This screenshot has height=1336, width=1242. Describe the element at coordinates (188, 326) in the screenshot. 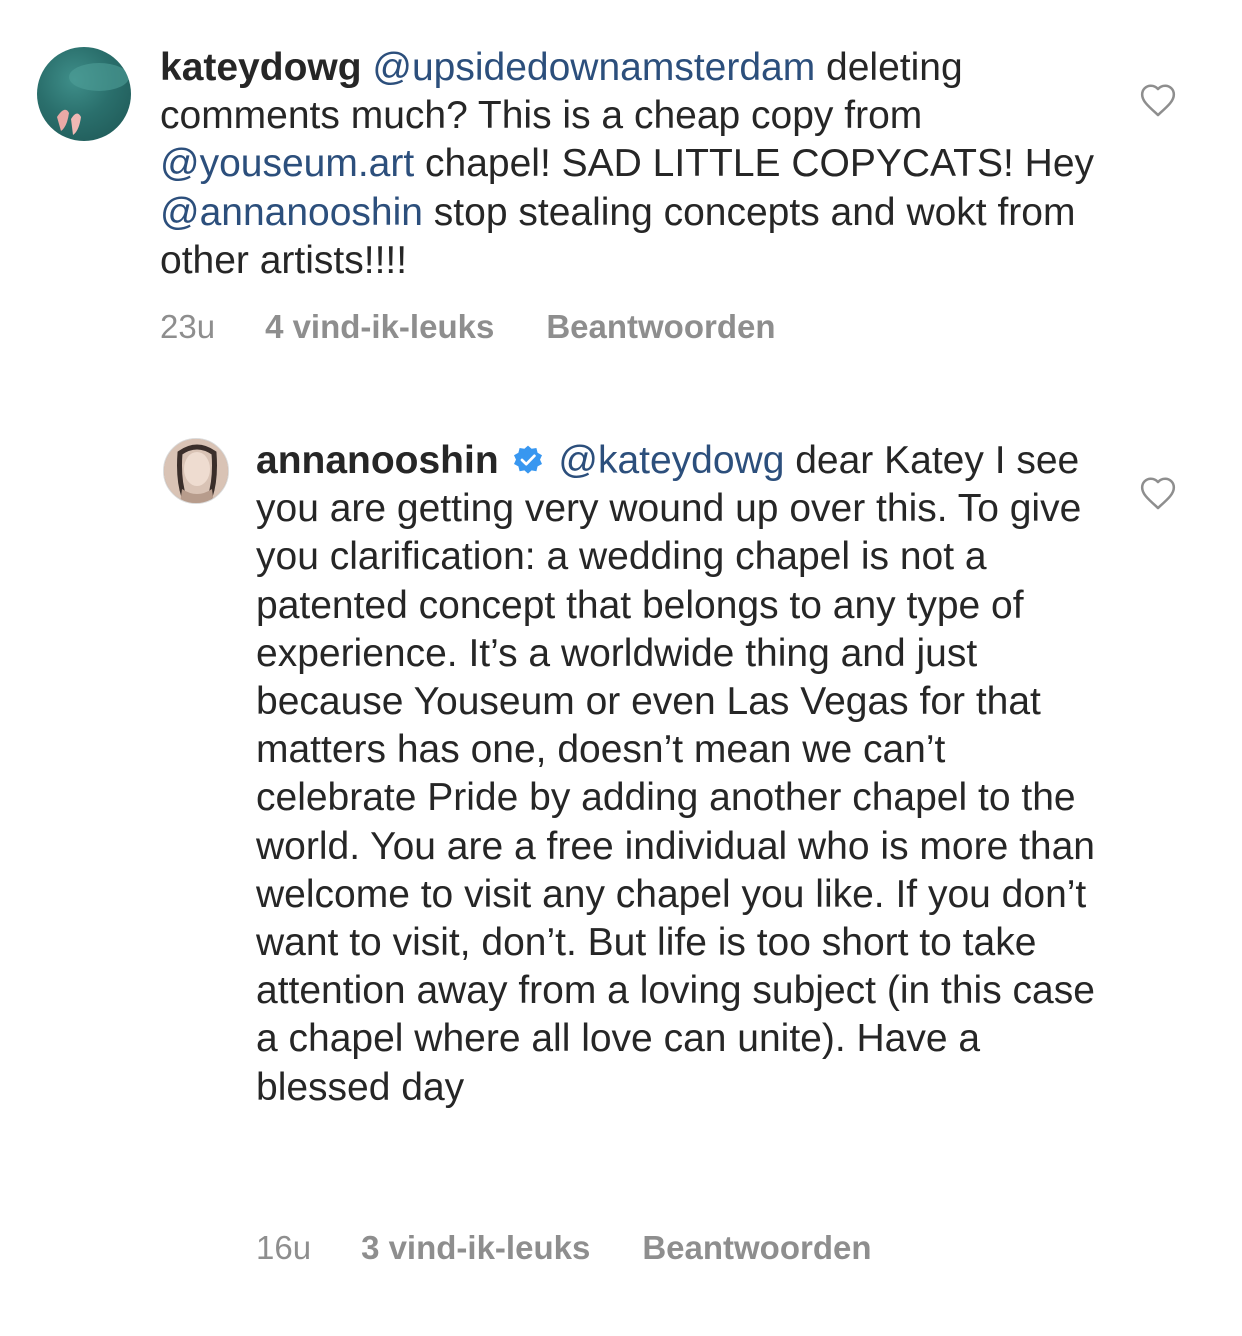

I see `comment-time: 23u` at that location.